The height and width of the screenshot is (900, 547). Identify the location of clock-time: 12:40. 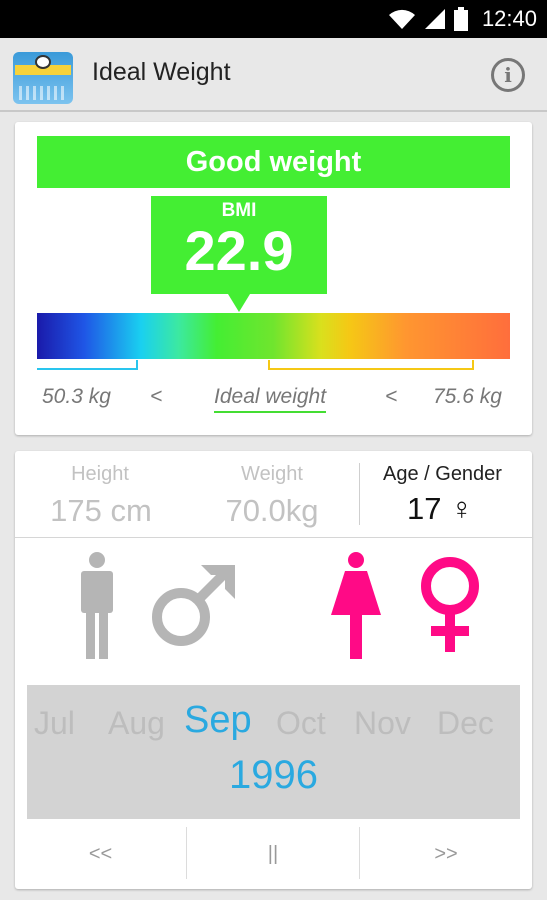
(509, 18).